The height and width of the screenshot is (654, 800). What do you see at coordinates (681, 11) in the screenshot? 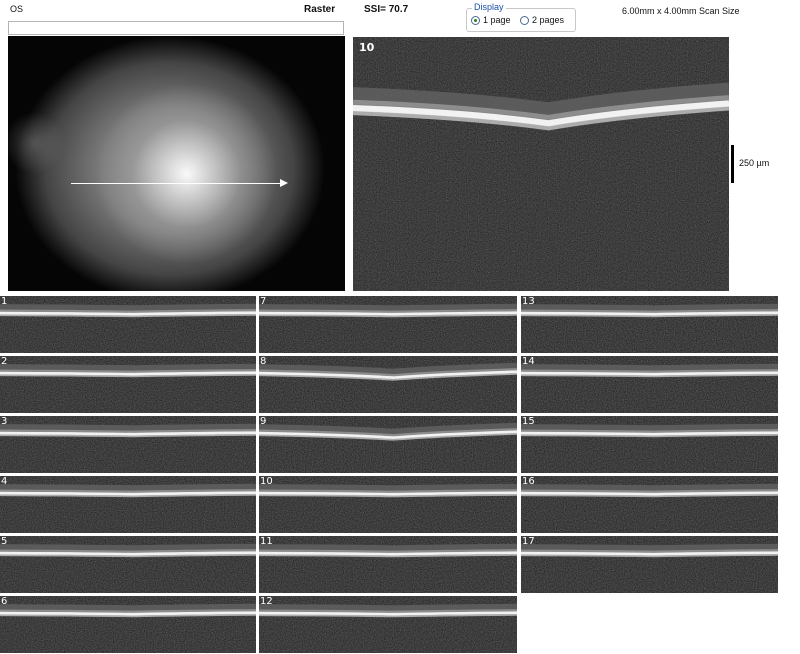
I see `scan-size-label: 6.00mm x 4.00mm Scan Size` at bounding box center [681, 11].